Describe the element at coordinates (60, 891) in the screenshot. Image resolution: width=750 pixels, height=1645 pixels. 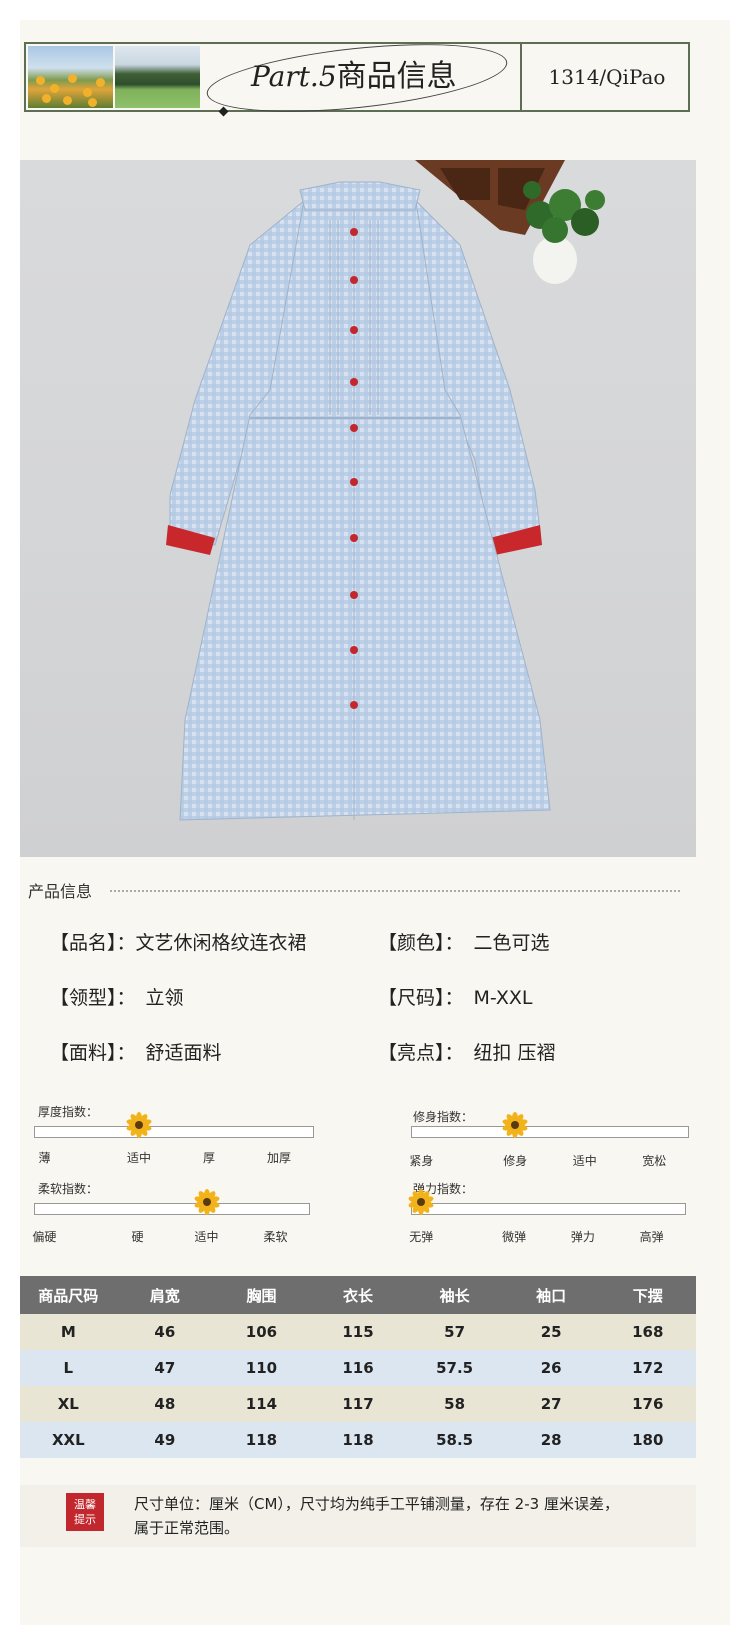
I see `section-title: 产品信息` at that location.